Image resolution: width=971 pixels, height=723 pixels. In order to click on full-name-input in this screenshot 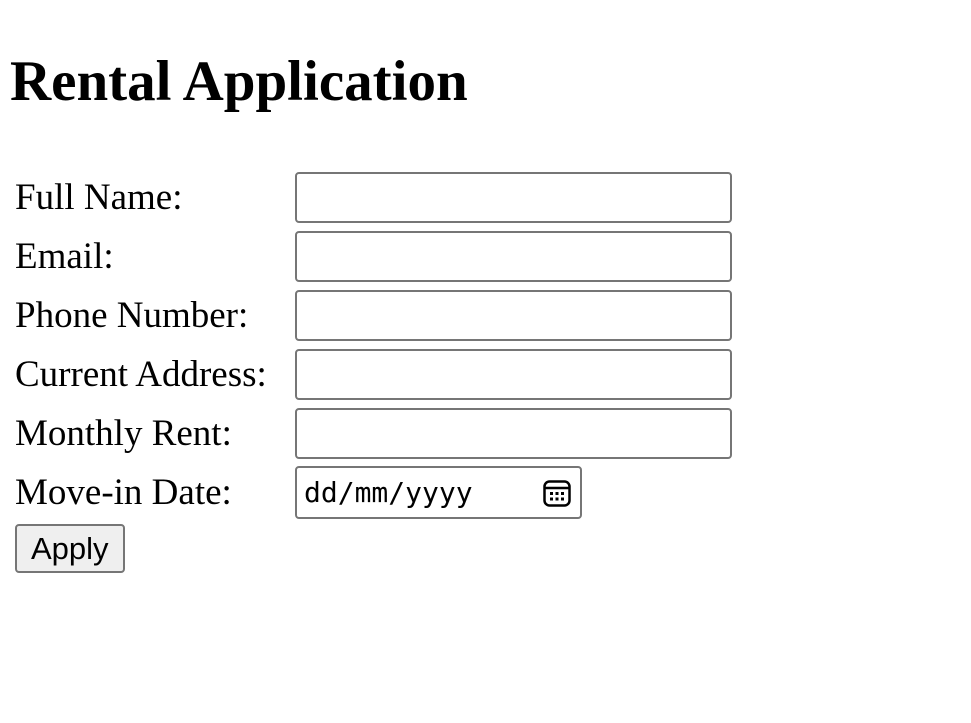, I will do `click(513, 197)`.